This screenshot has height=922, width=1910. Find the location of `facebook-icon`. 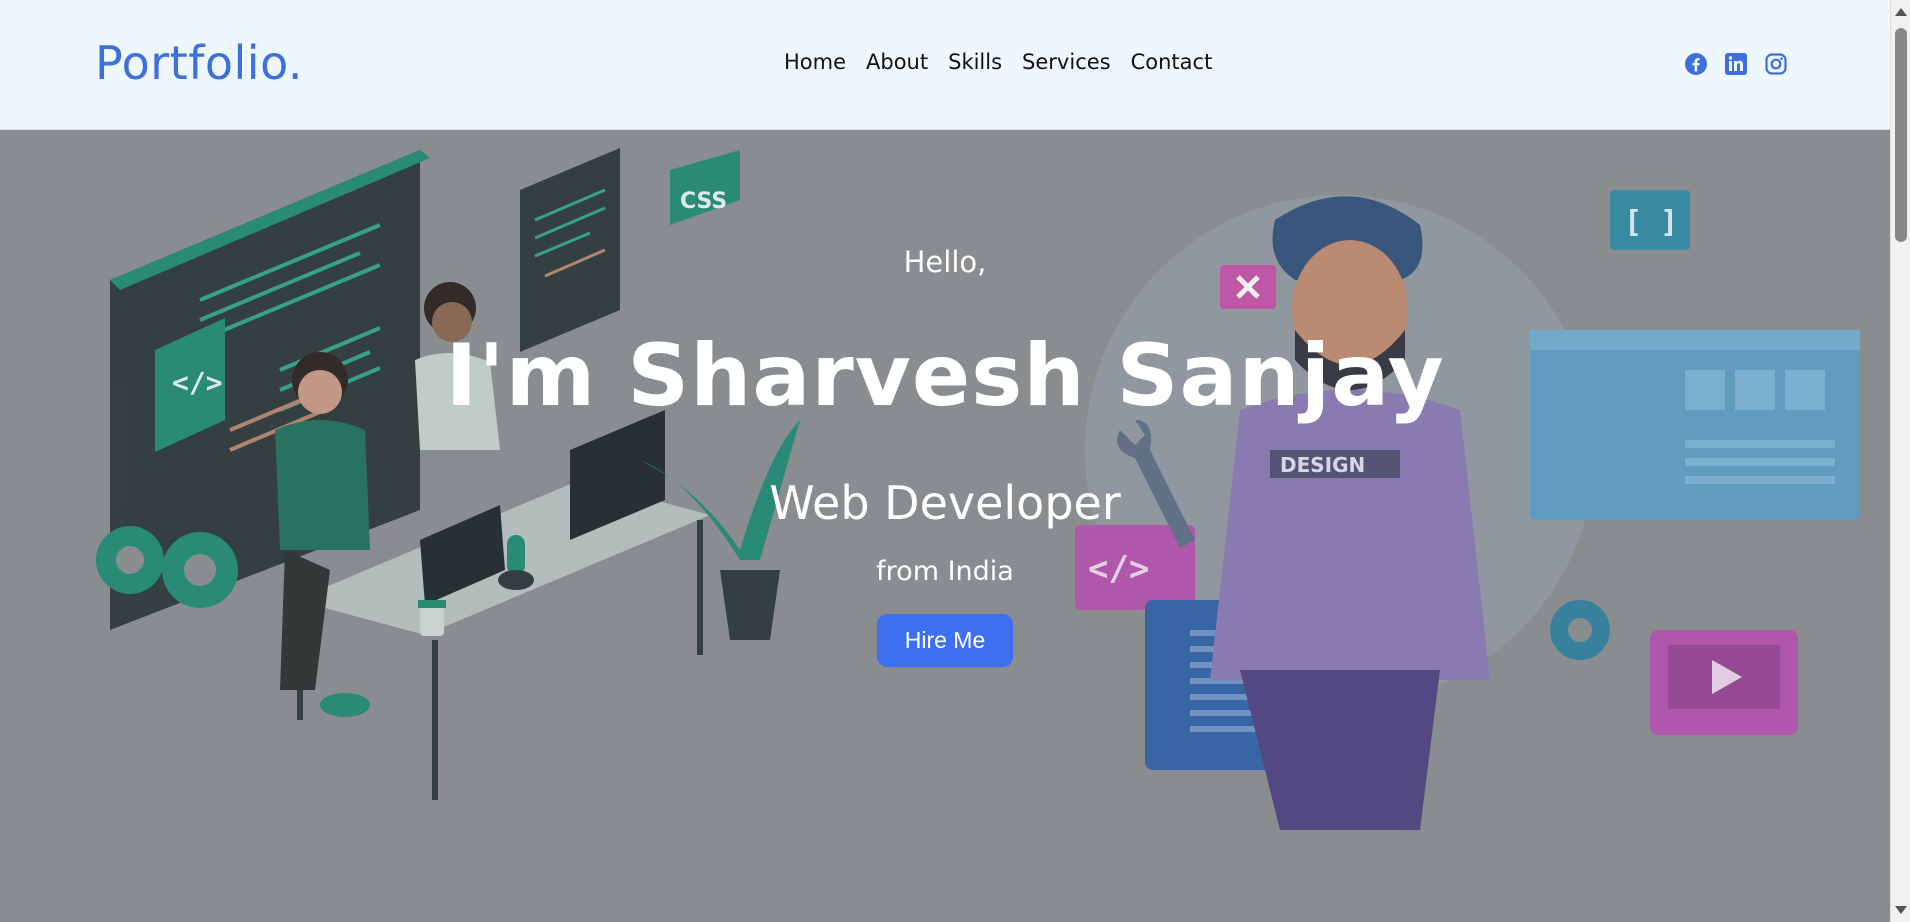

facebook-icon is located at coordinates (1696, 64).